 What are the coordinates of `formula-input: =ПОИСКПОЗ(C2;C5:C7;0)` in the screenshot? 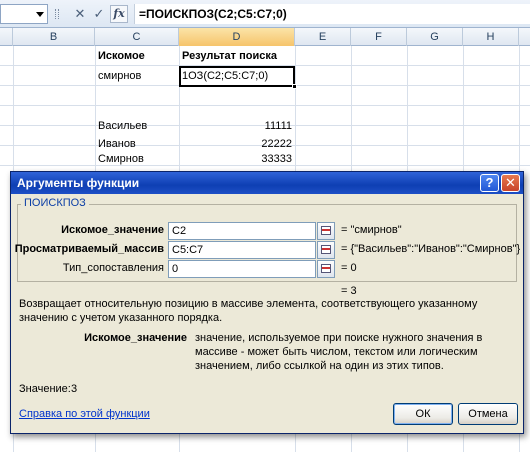 It's located at (332, 14).